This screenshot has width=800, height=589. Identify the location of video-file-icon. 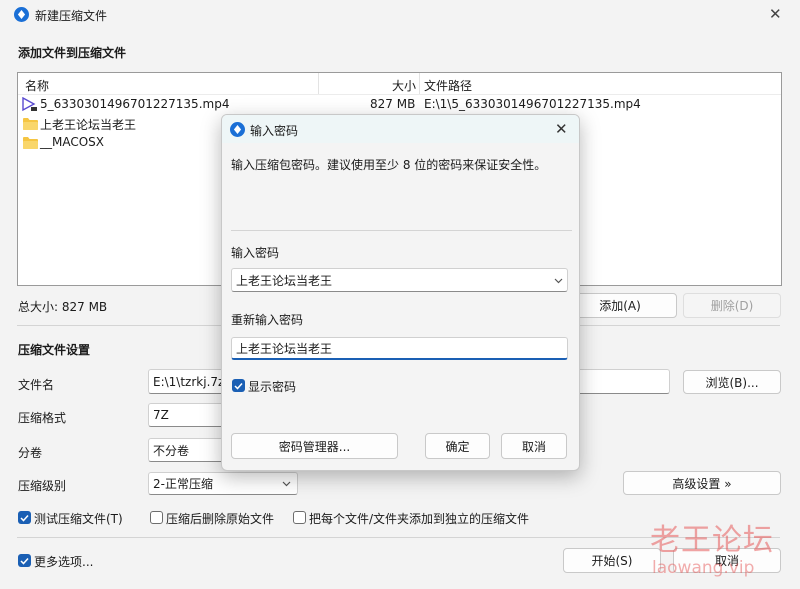
(29, 104).